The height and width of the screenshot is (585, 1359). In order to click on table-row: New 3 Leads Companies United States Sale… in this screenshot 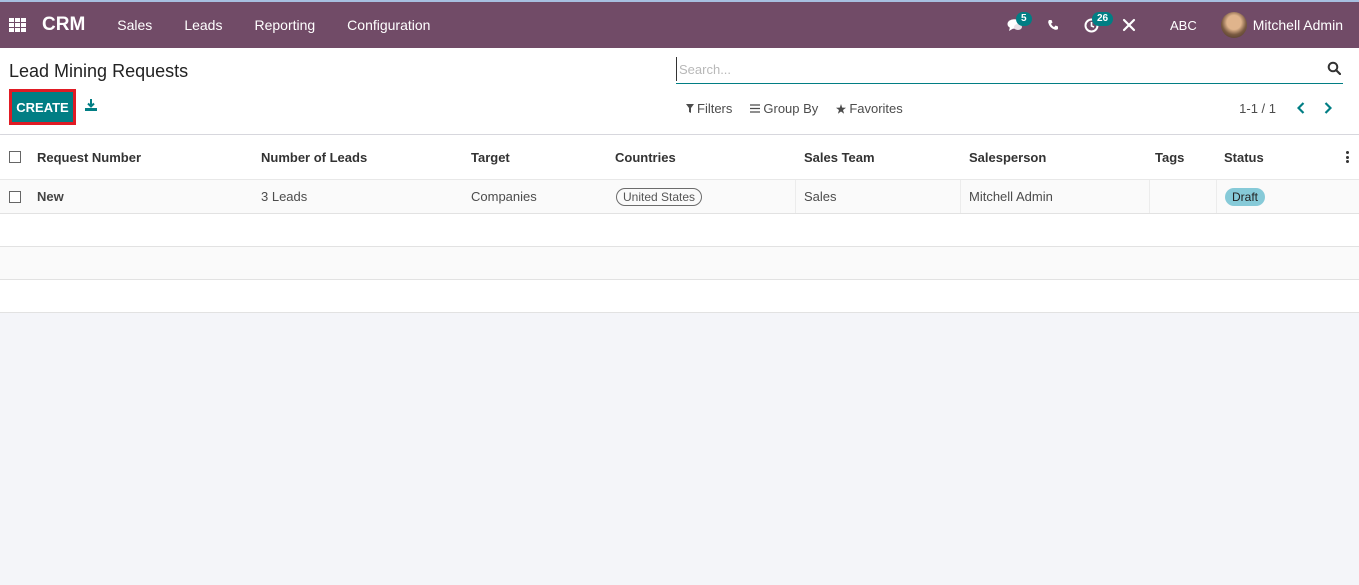, I will do `click(679, 197)`.